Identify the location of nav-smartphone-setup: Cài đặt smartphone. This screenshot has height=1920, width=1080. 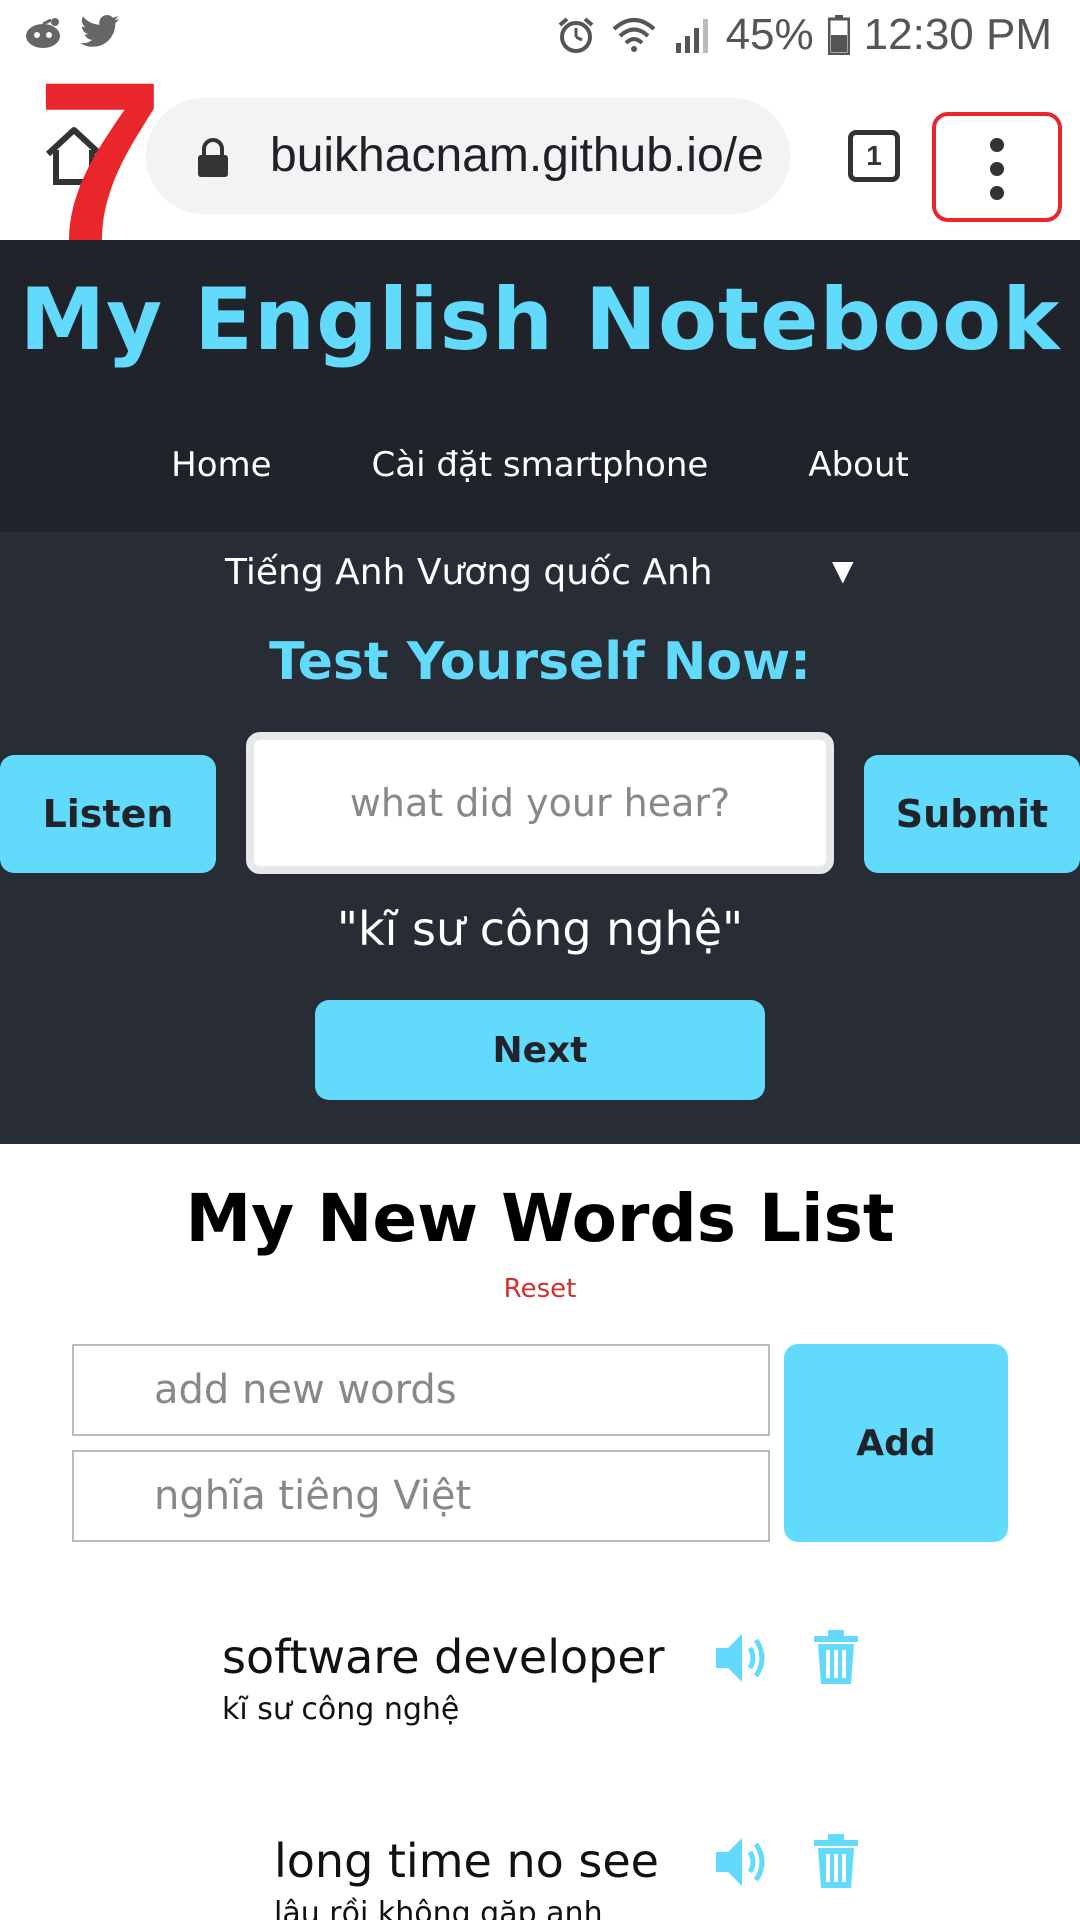
(540, 465).